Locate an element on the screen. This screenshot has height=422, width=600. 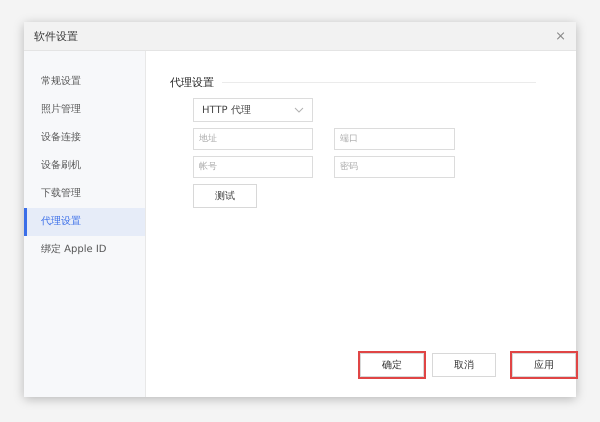
proxy-type-dropdown: HTTP 代理 is located at coordinates (253, 110).